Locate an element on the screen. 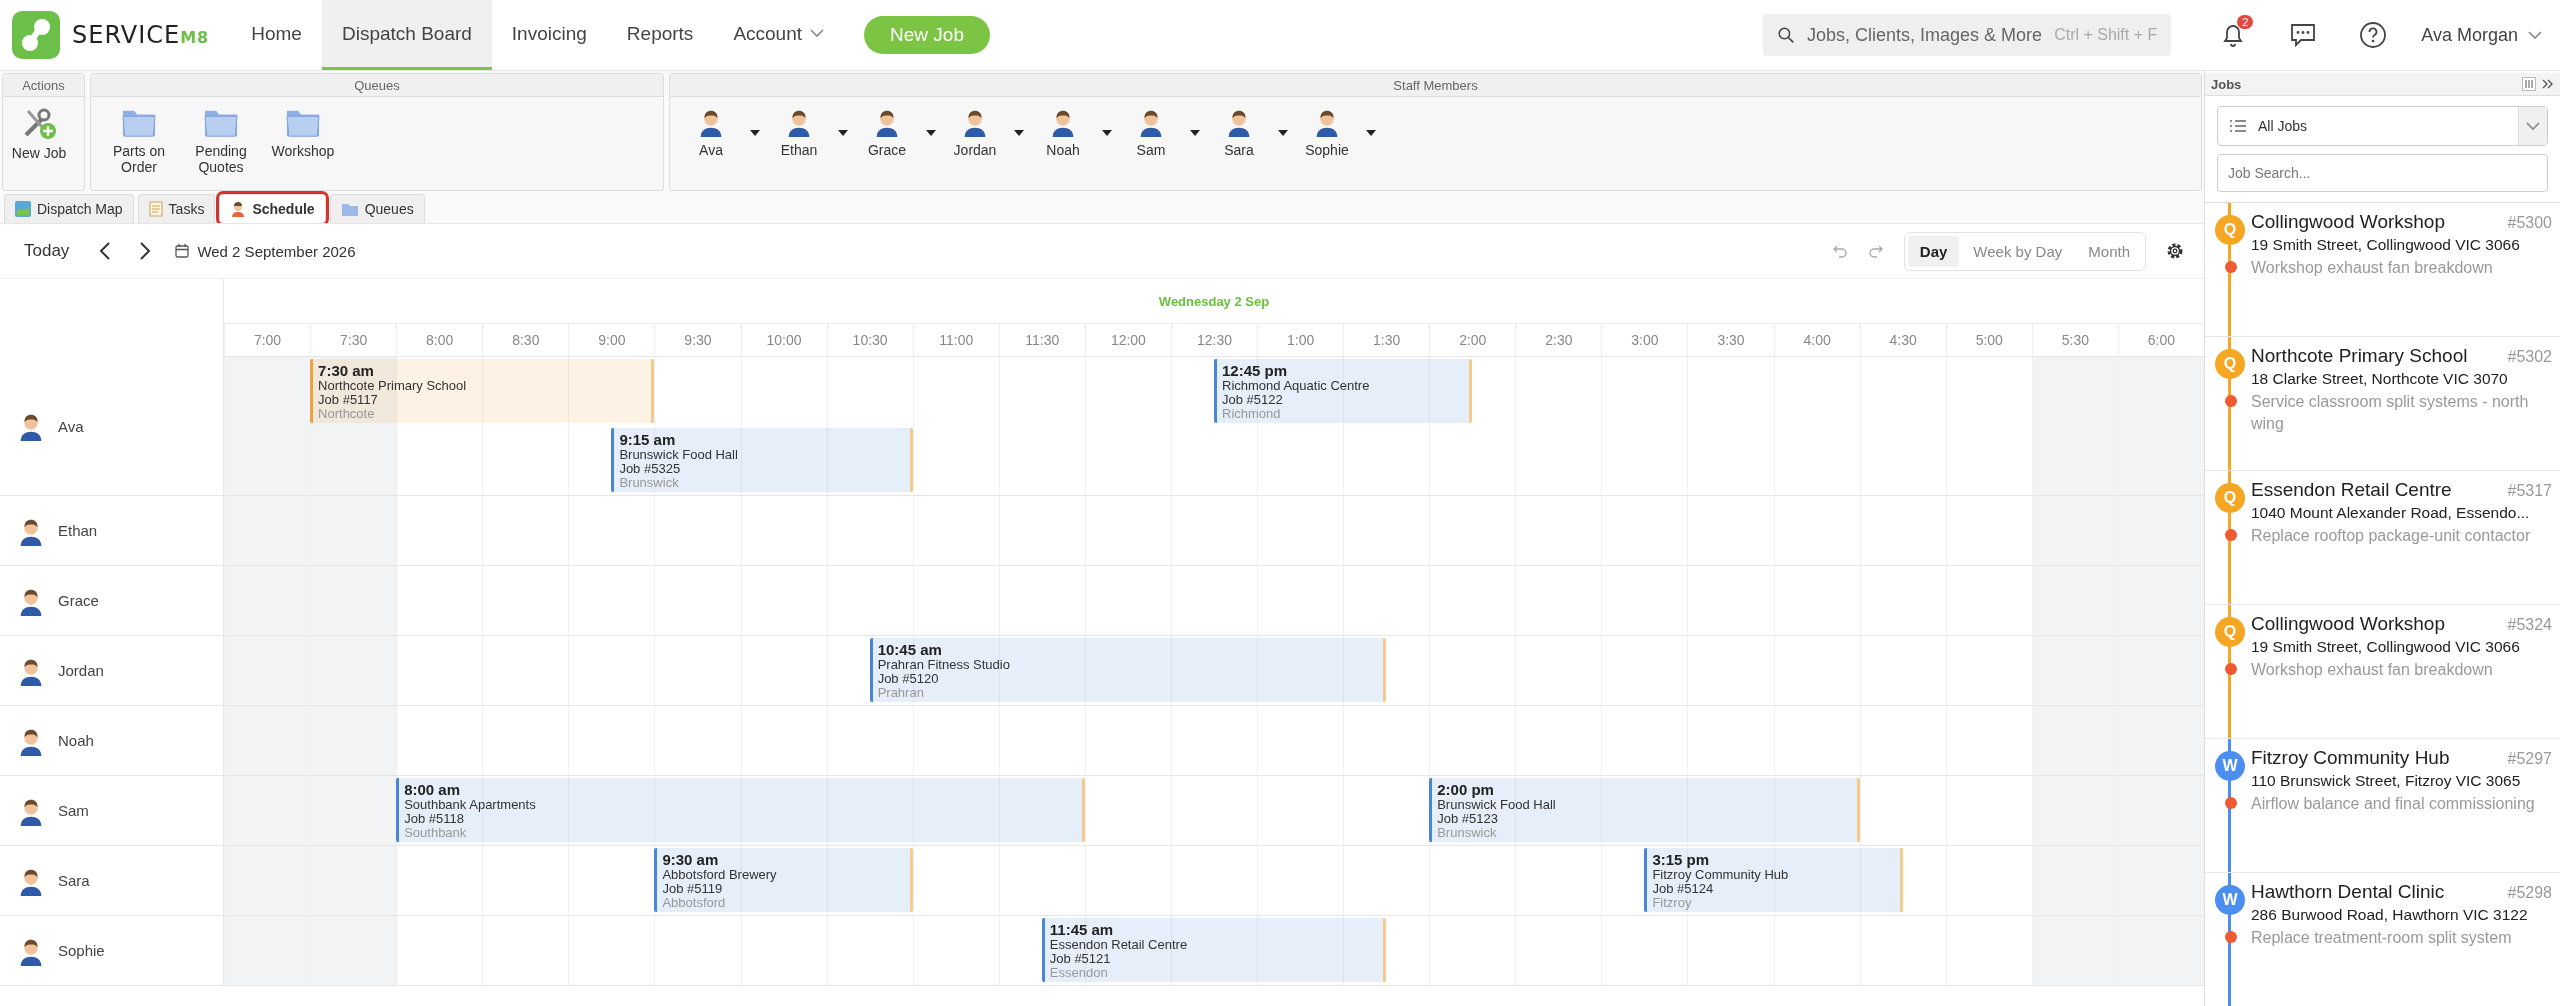  job-card: 10:45 am Prahran Fitness Studio Job #5120 Prahran is located at coordinates (1128, 670).